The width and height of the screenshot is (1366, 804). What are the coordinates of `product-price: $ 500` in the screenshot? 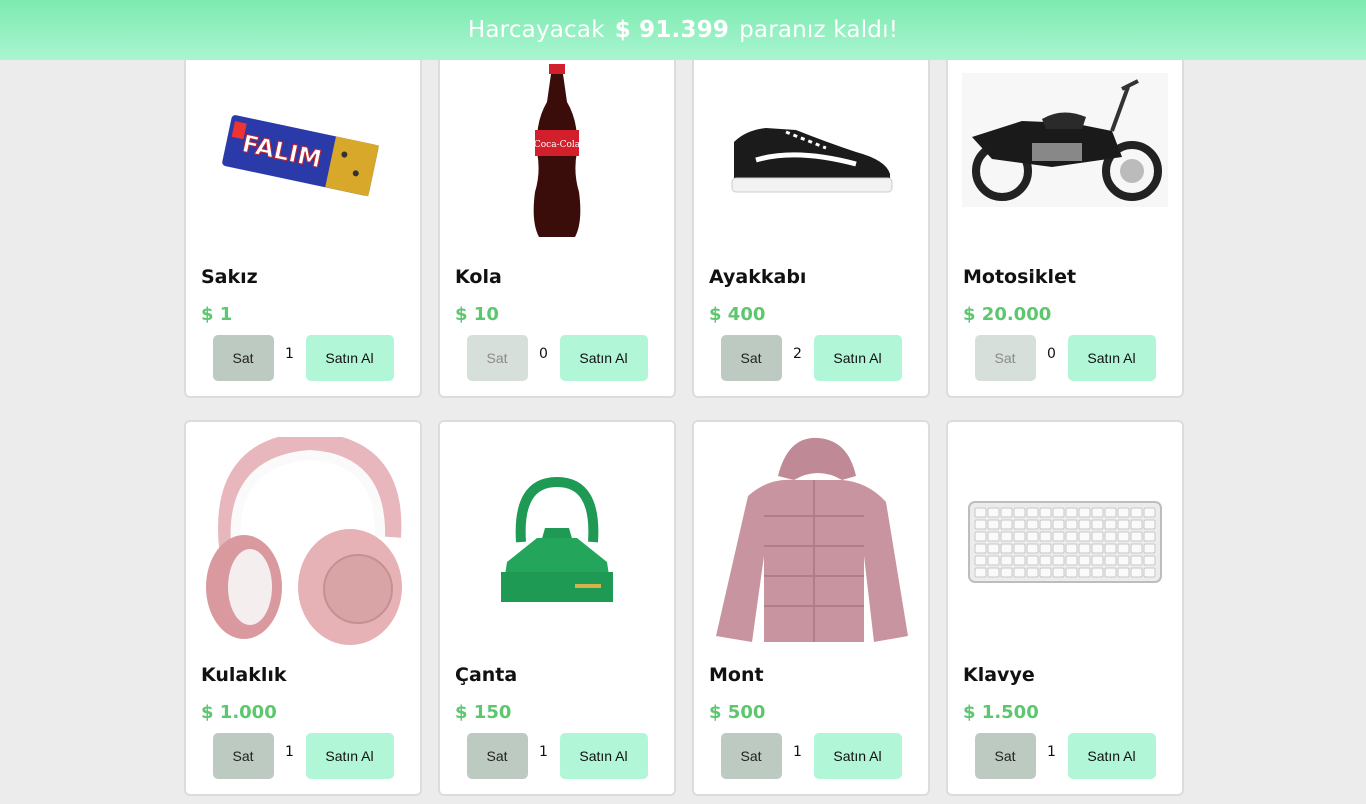 It's located at (737, 712).